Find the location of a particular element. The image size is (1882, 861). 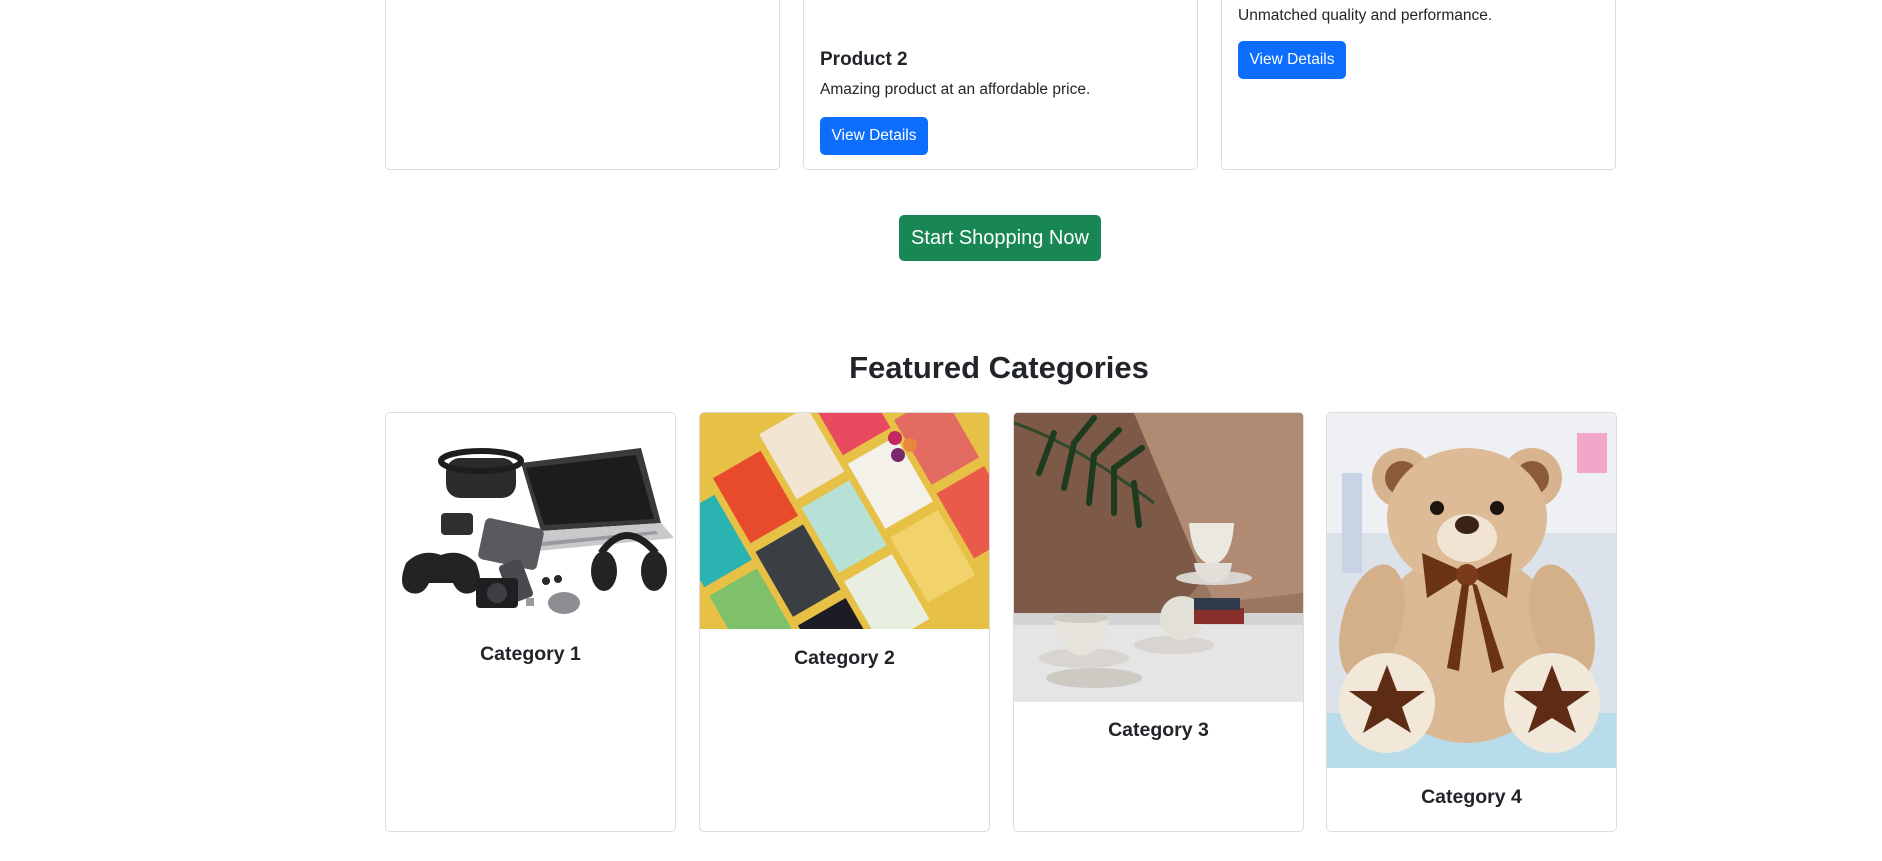

category-card-1: Category 1 is located at coordinates (530, 622).